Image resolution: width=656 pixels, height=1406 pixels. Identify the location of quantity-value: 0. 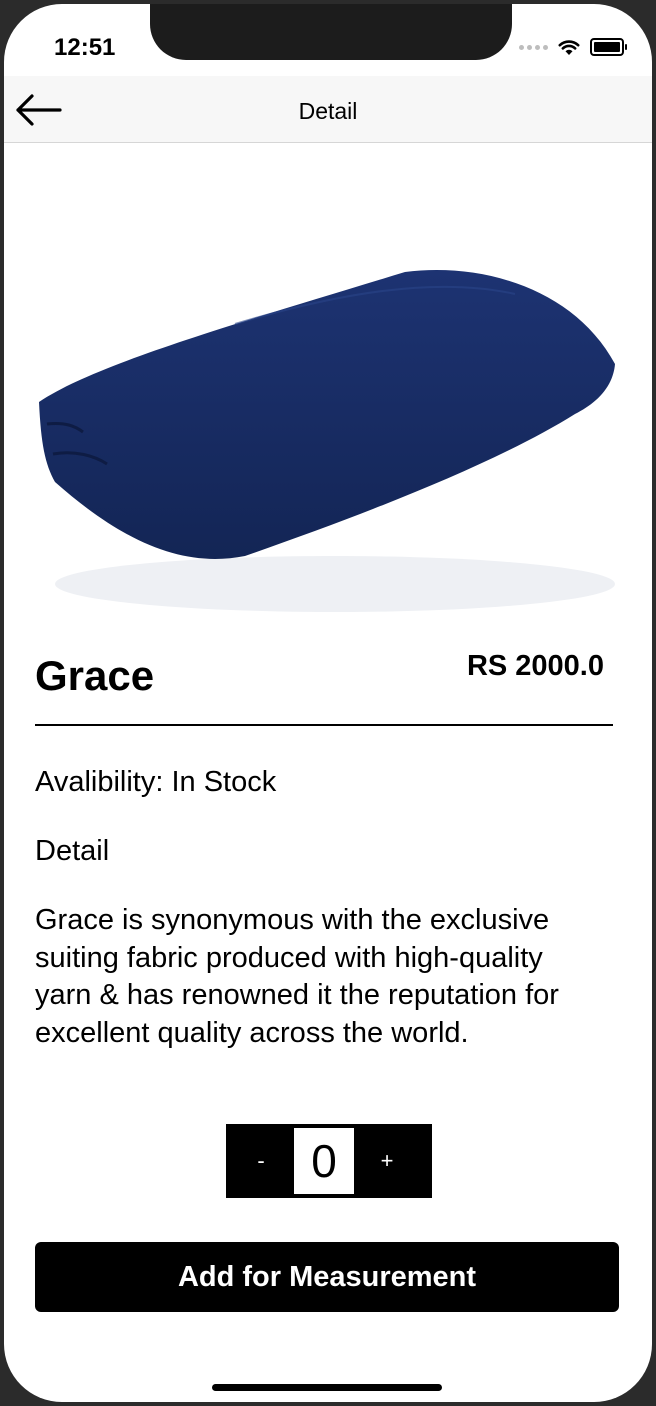
(324, 1161).